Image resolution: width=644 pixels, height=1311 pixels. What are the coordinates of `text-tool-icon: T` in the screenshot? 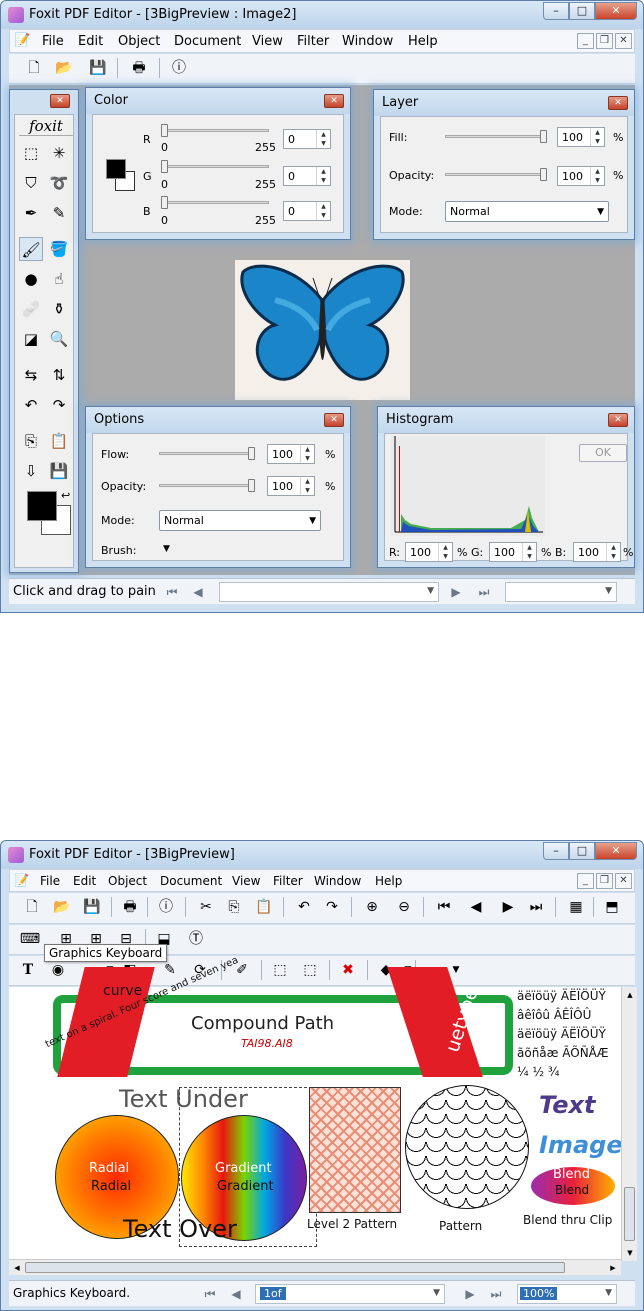 It's located at (28, 970).